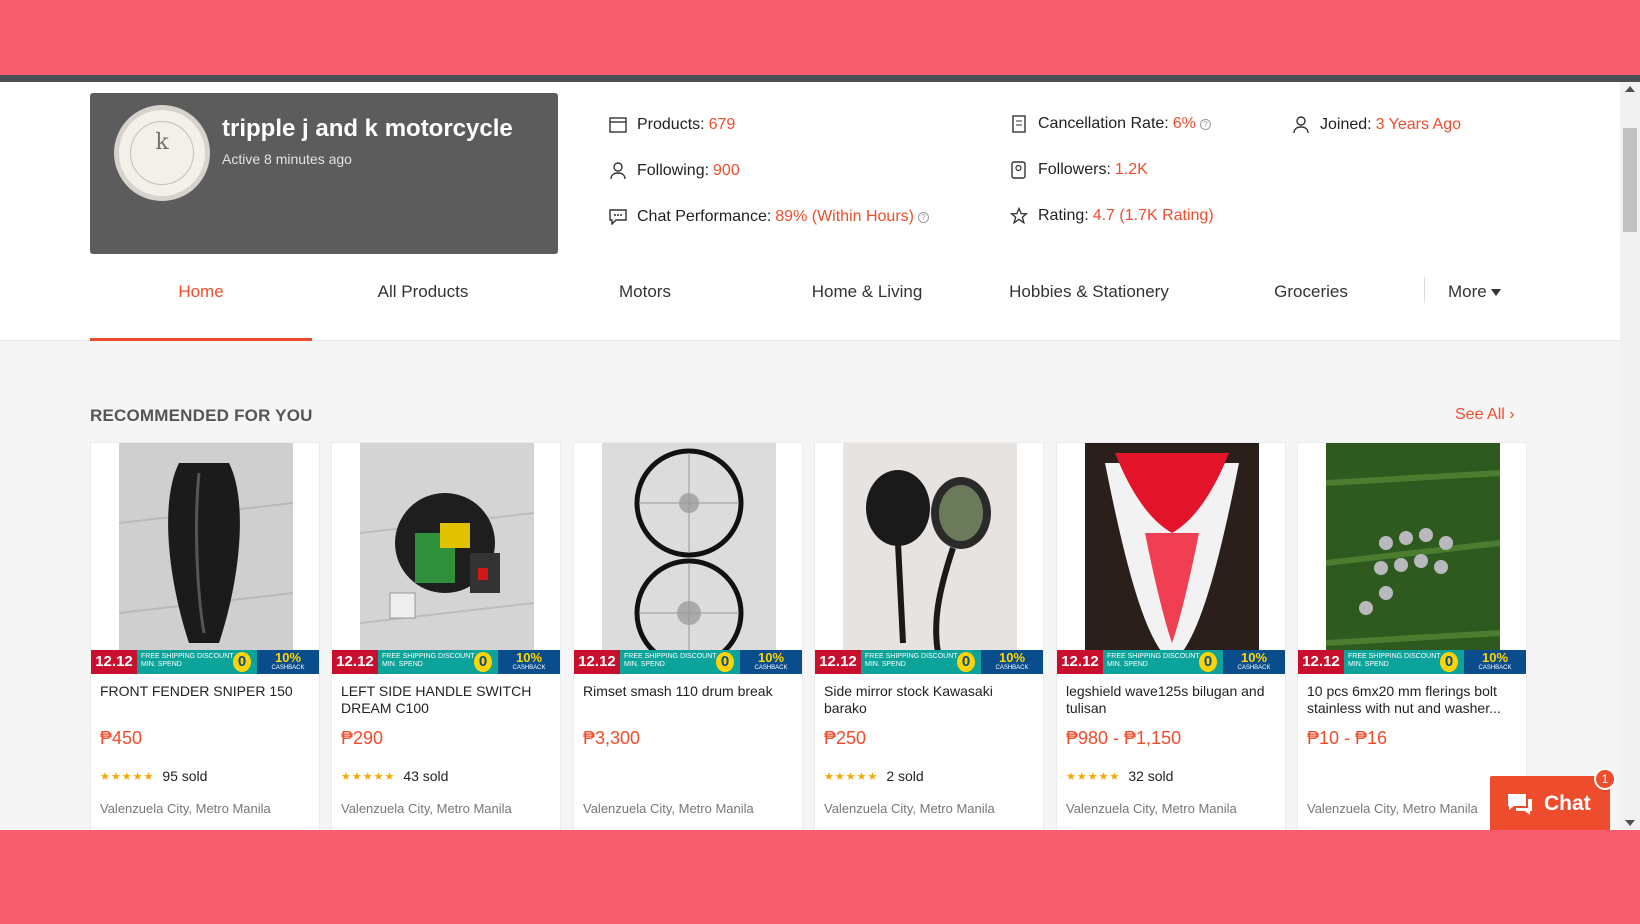 The image size is (1640, 924). What do you see at coordinates (844, 216) in the screenshot?
I see `stat-chat-value: 89% (Within Hours)` at bounding box center [844, 216].